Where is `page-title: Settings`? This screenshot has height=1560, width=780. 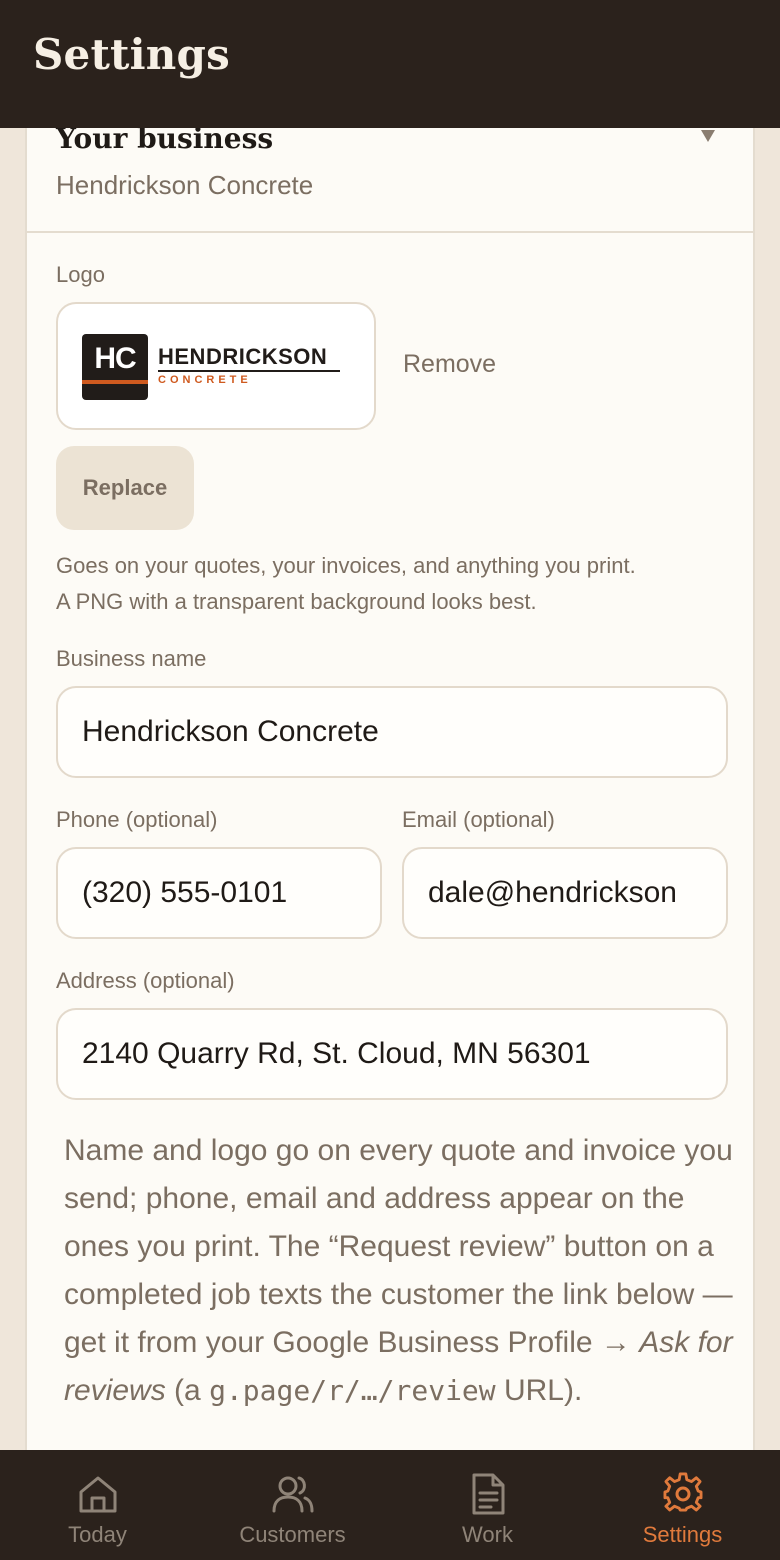 page-title: Settings is located at coordinates (131, 54).